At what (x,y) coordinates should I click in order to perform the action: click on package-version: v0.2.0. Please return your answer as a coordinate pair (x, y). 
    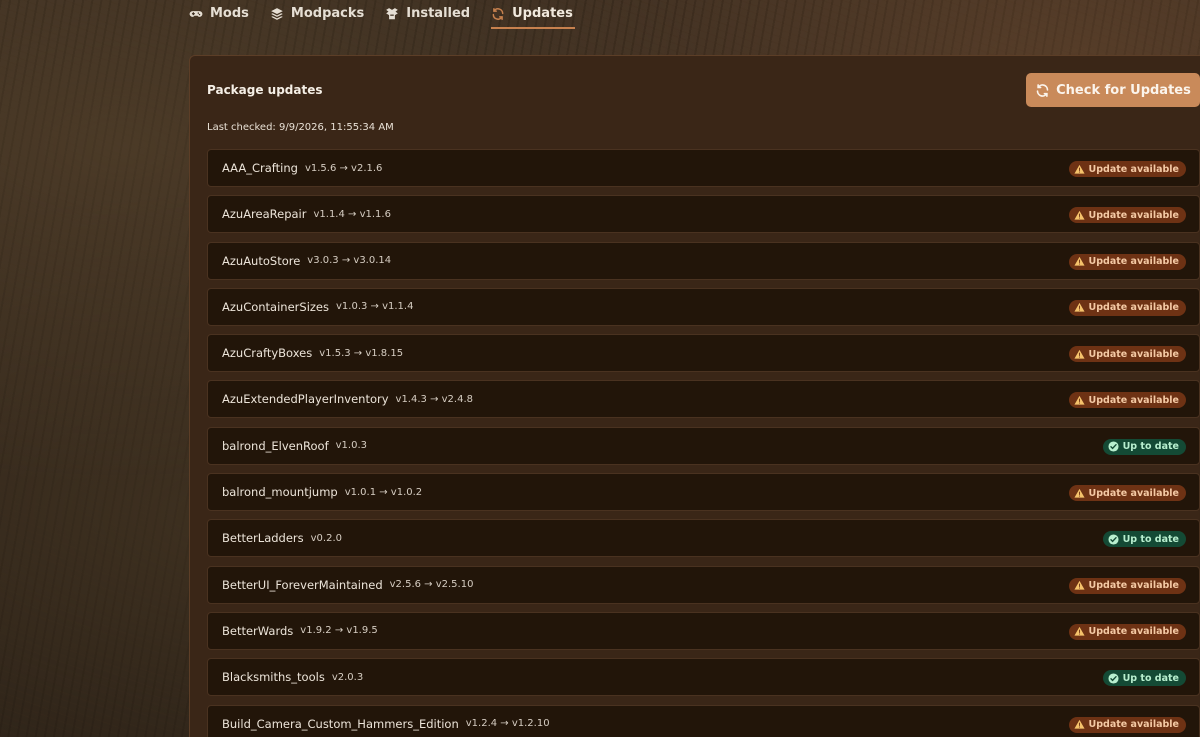
    Looking at the image, I should click on (326, 538).